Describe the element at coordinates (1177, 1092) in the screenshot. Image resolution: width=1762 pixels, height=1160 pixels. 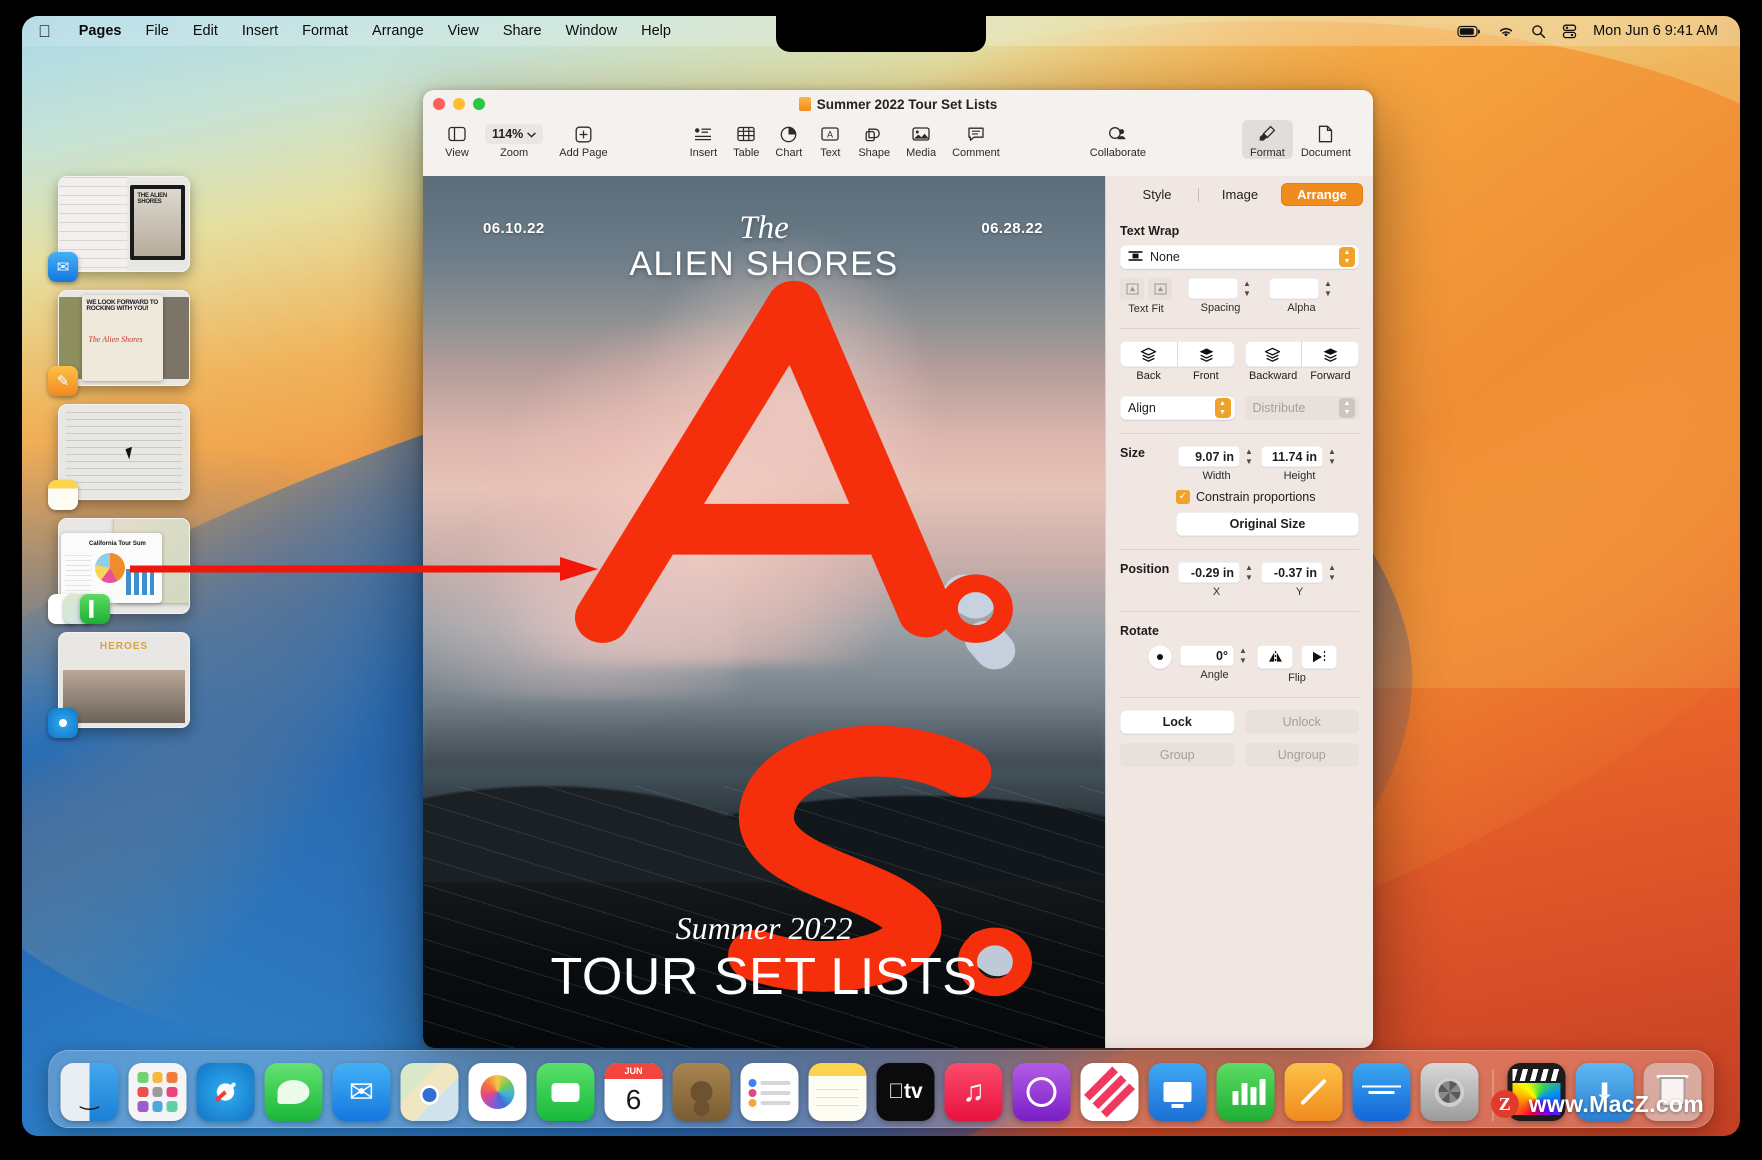
I see `dock-app-keynote` at that location.